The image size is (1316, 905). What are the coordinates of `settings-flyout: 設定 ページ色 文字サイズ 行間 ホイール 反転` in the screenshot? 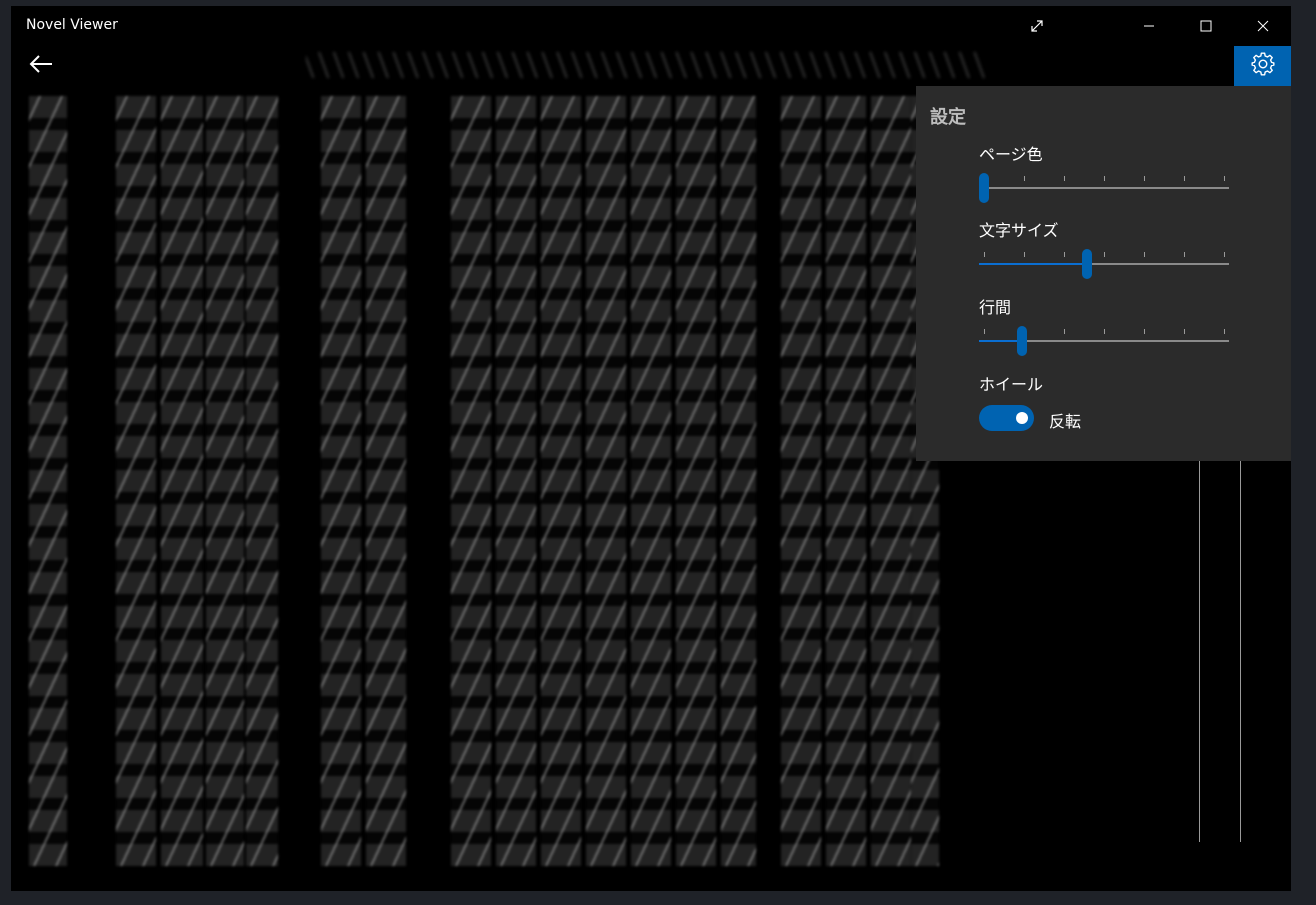 It's located at (1103, 273).